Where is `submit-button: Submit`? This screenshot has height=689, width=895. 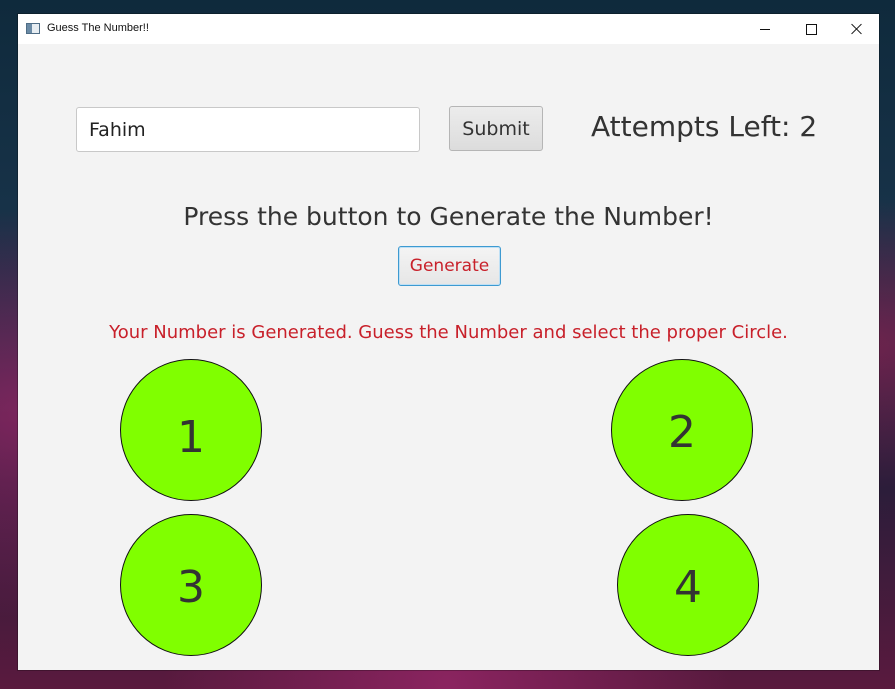 submit-button: Submit is located at coordinates (496, 128).